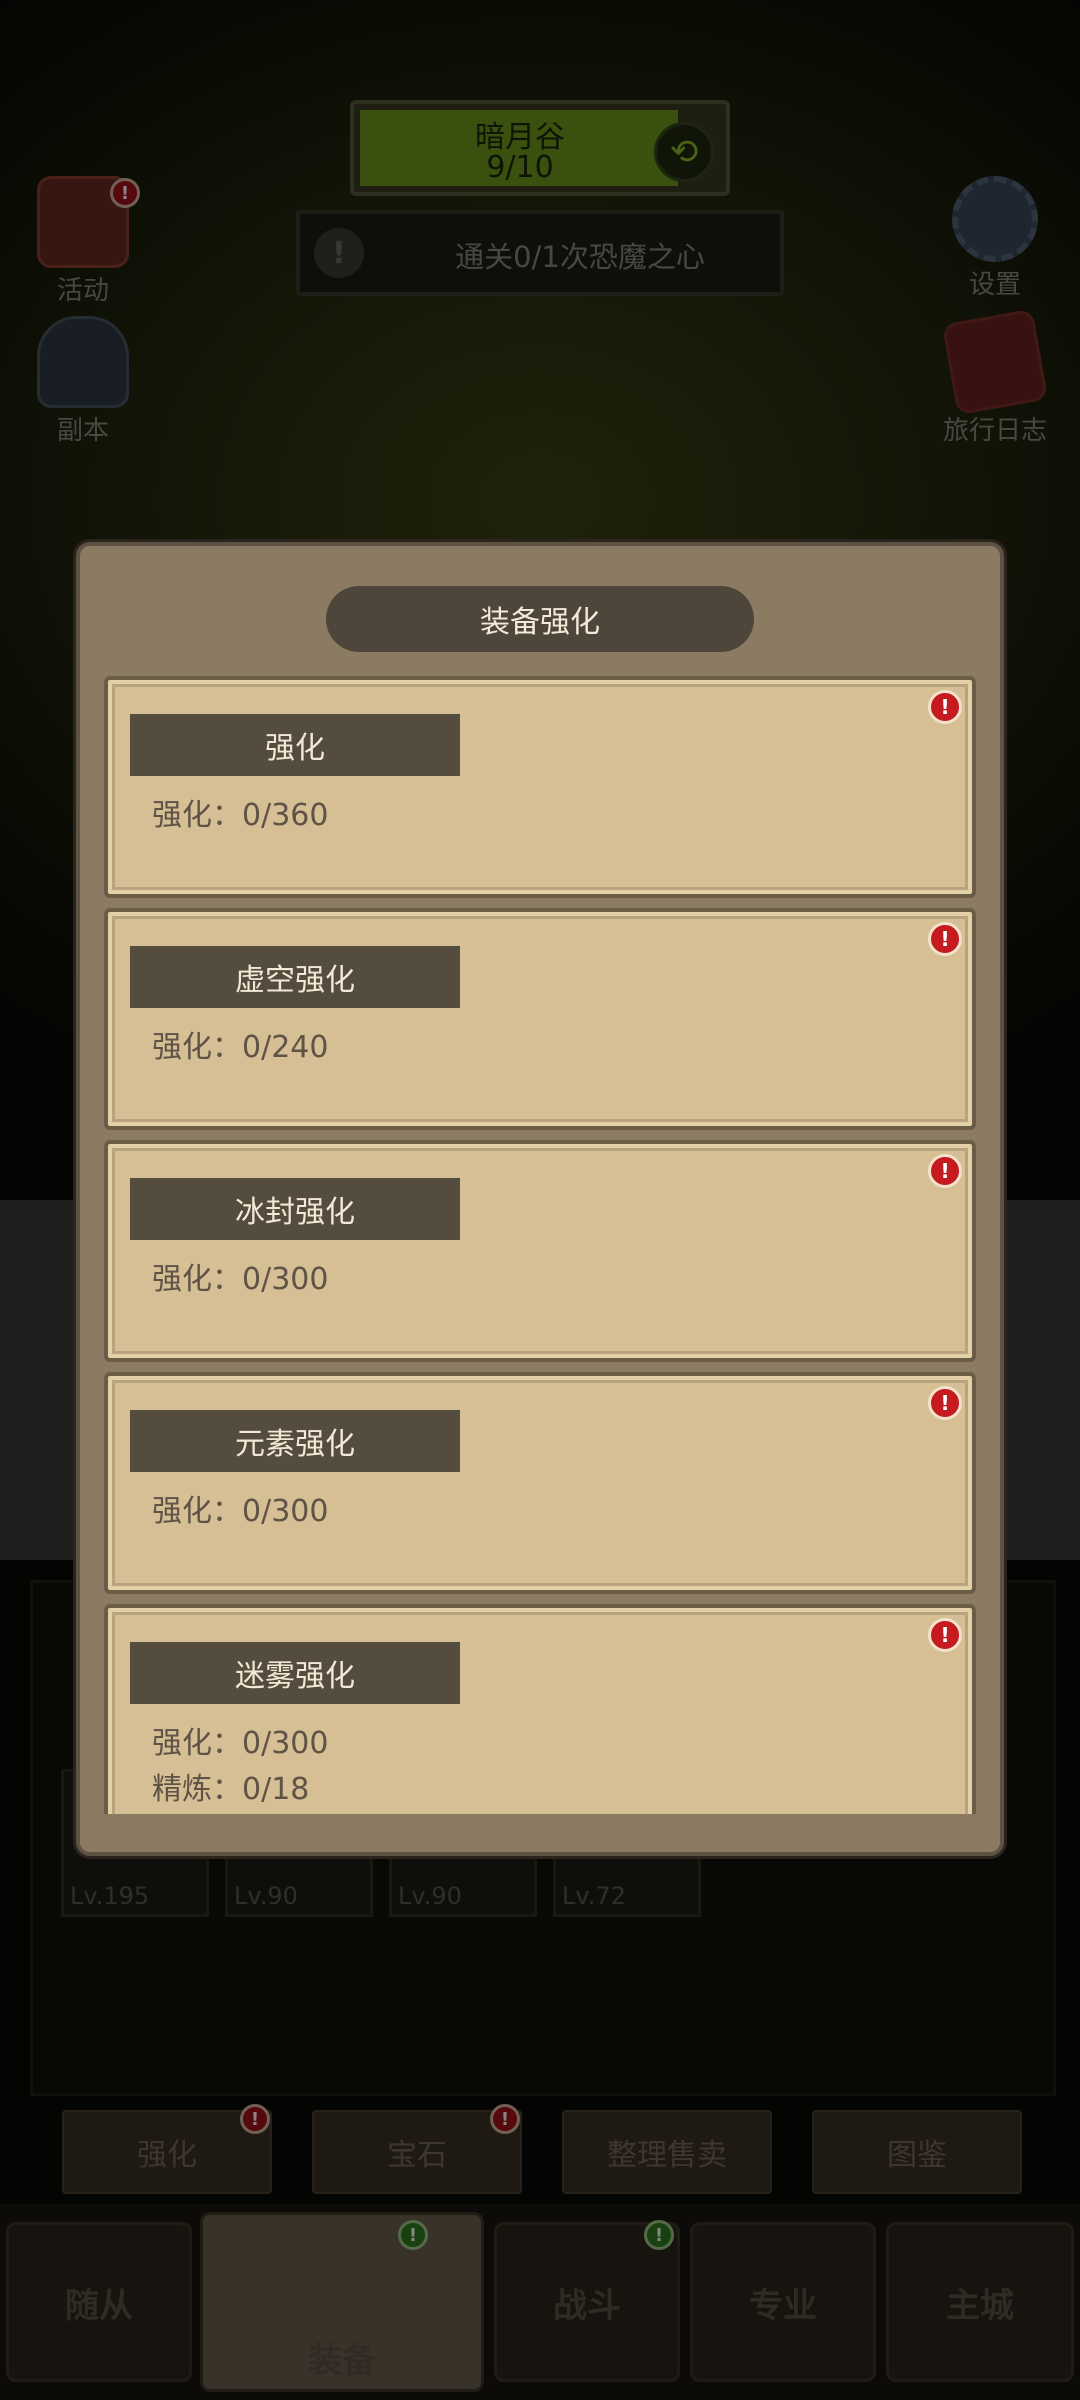 This screenshot has width=1080, height=2400. I want to click on enhance-card: 冰封强化 强化：0/300 !, so click(540, 1251).